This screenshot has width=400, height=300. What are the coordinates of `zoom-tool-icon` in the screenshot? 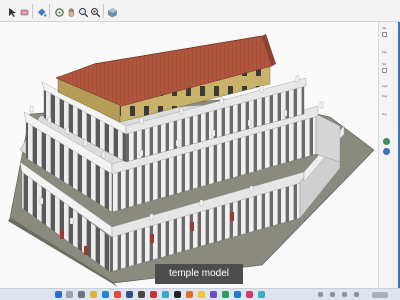 It's located at (83, 11).